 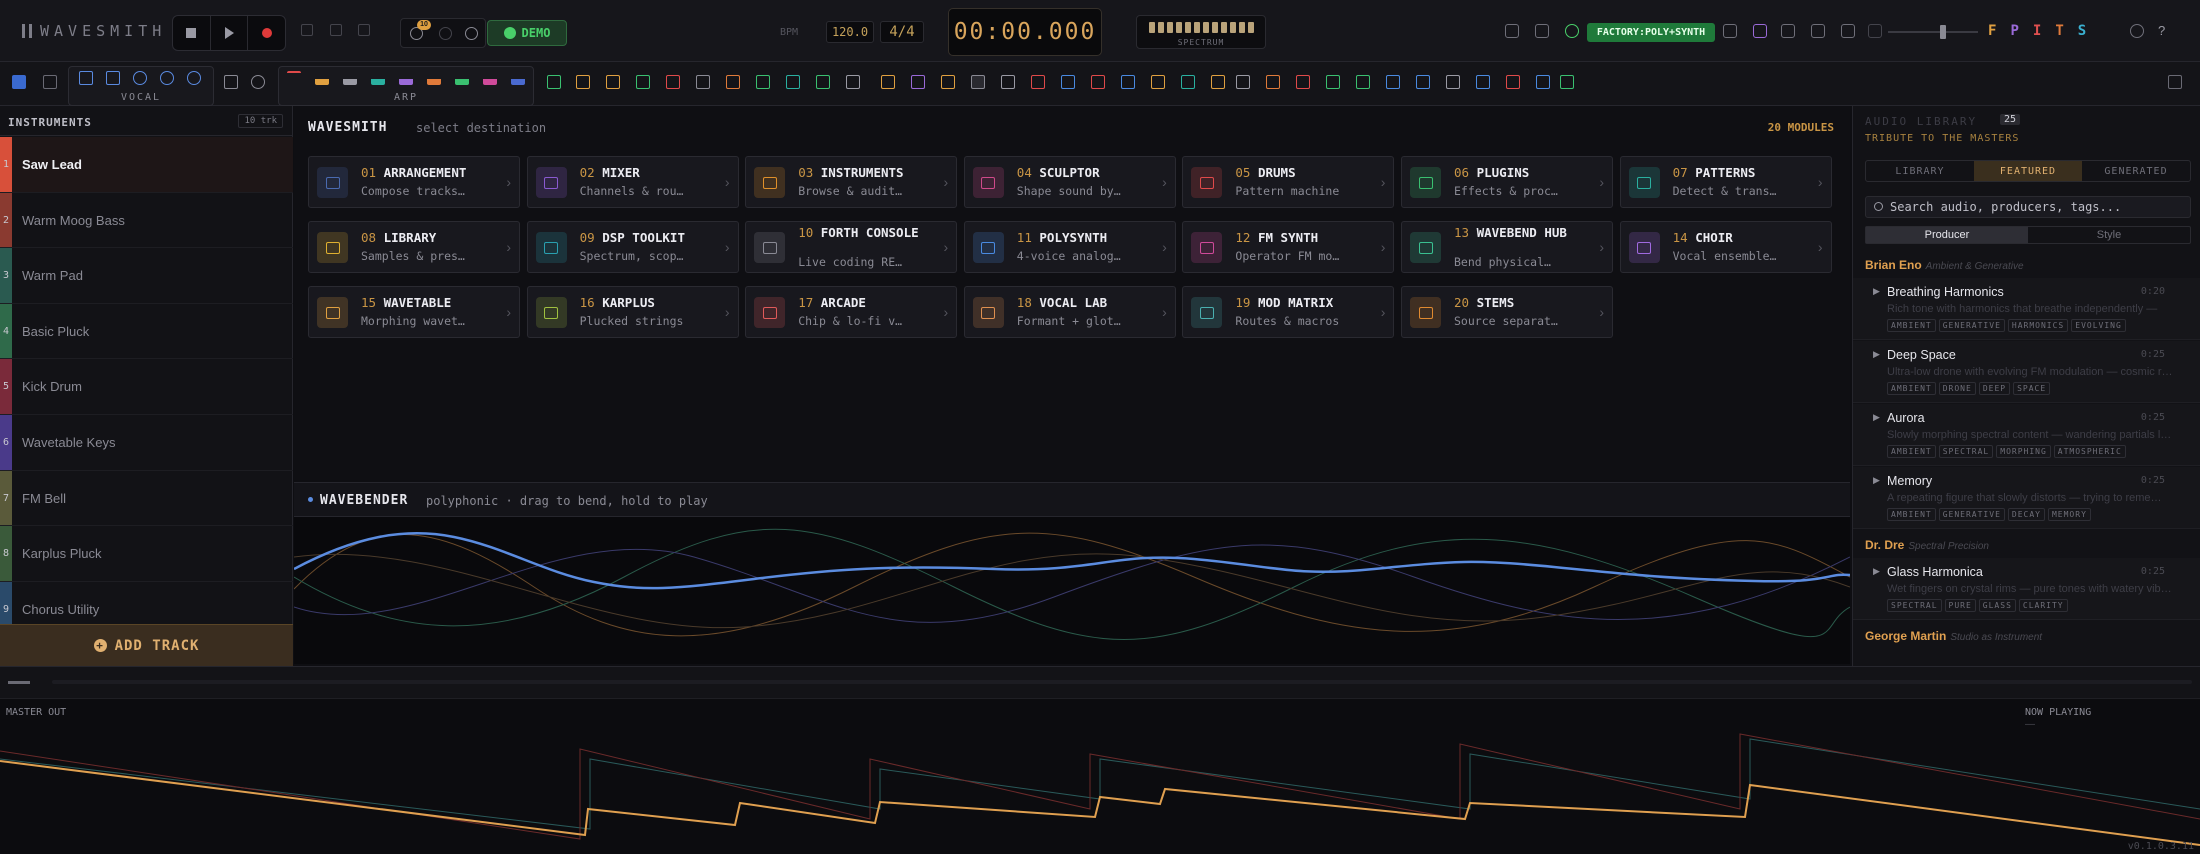 What do you see at coordinates (1920, 171) in the screenshot?
I see `tab-library: LIBRARY` at bounding box center [1920, 171].